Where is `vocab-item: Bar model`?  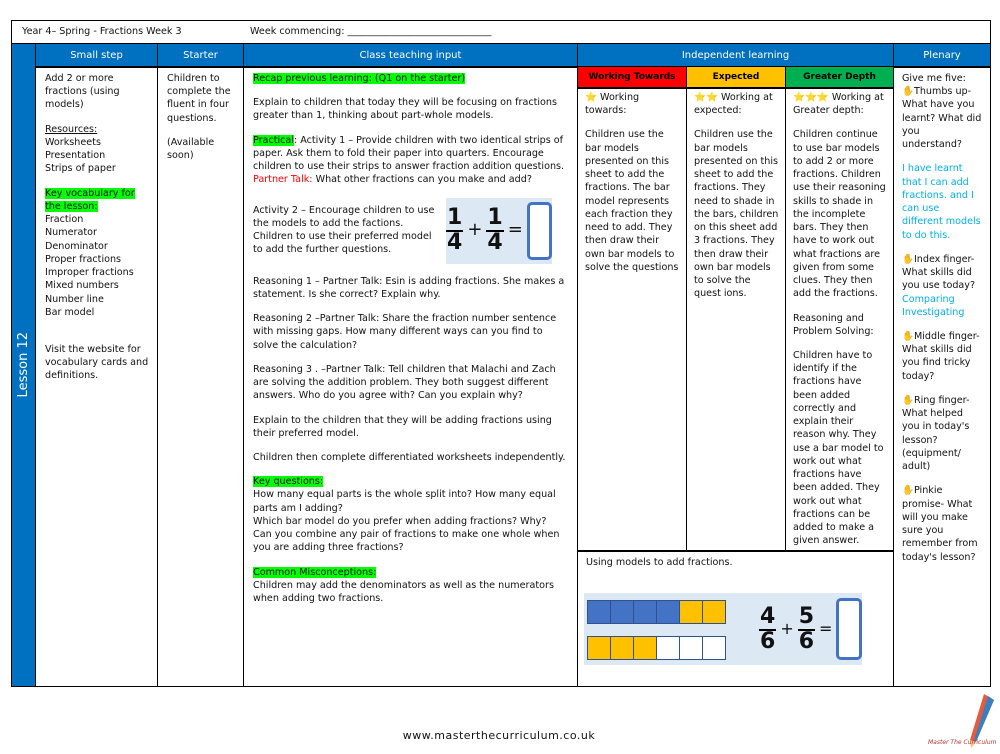 vocab-item: Bar model is located at coordinates (70, 312).